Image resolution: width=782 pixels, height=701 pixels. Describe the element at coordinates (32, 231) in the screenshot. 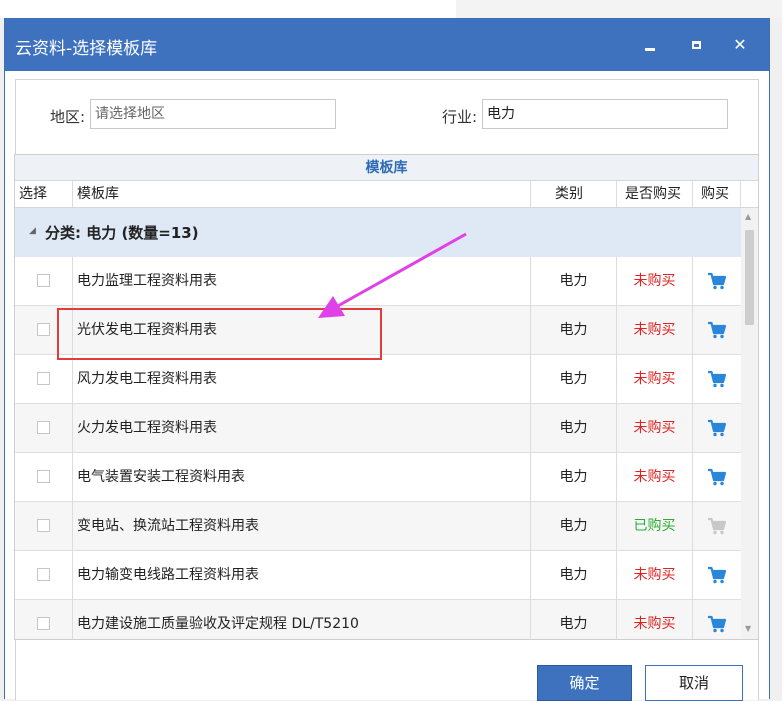

I see `collapse-arrow-icon: ◢` at that location.